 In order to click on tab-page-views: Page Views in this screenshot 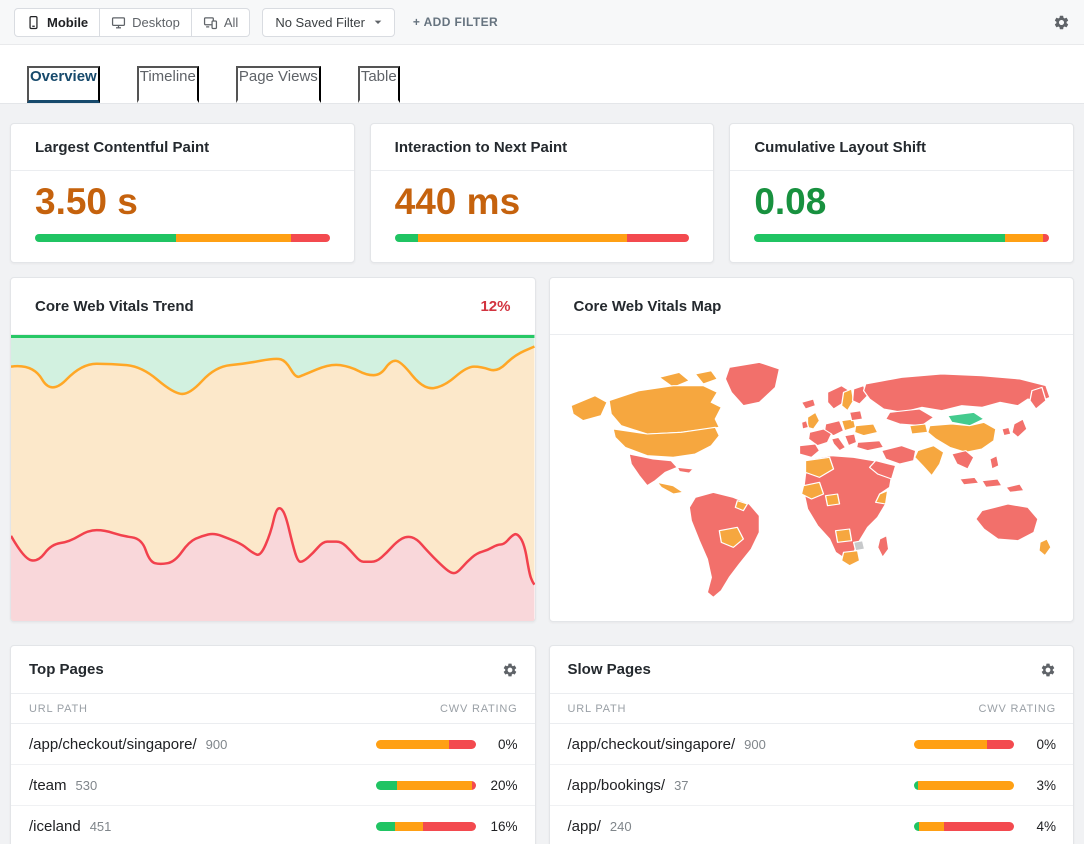, I will do `click(278, 84)`.